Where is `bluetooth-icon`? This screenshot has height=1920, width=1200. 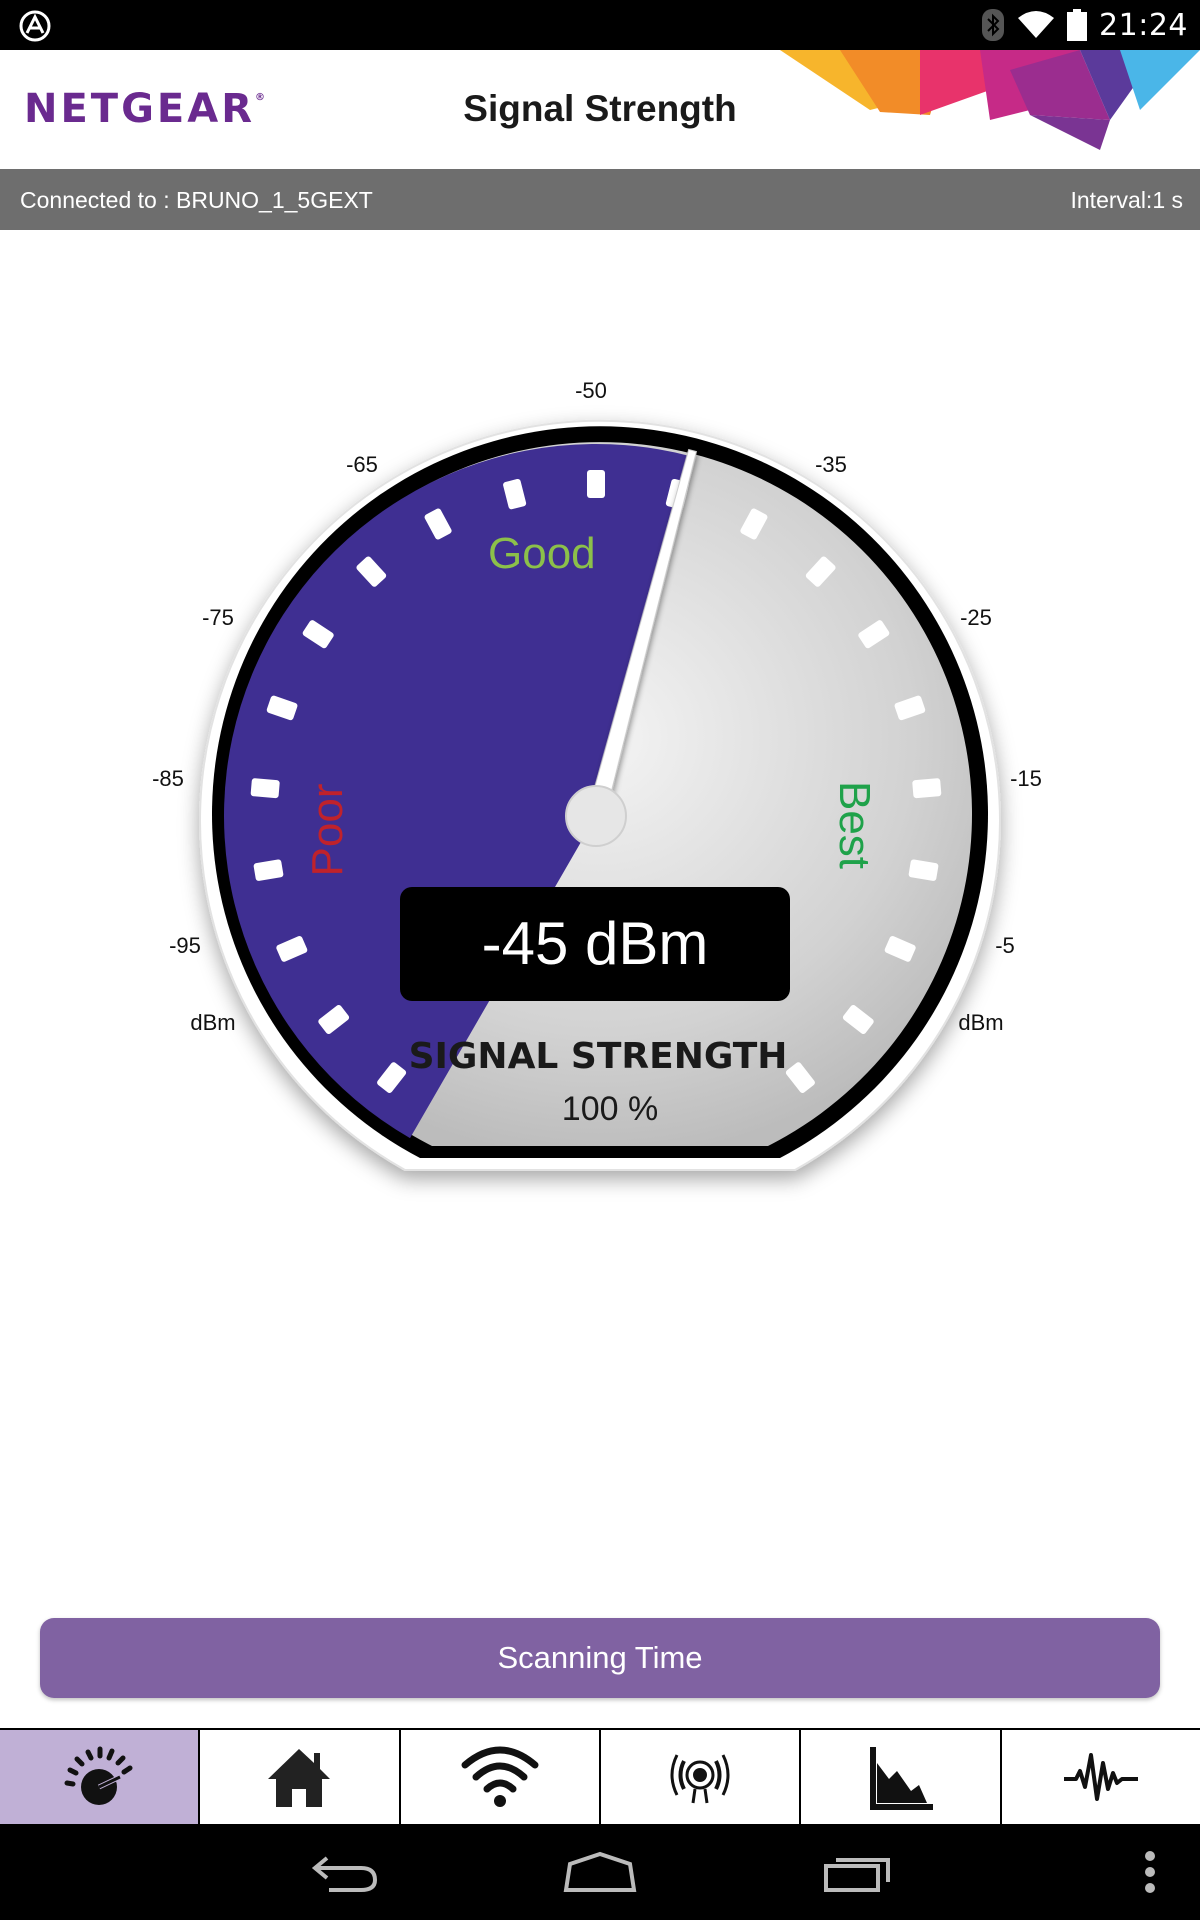
bluetooth-icon is located at coordinates (993, 25).